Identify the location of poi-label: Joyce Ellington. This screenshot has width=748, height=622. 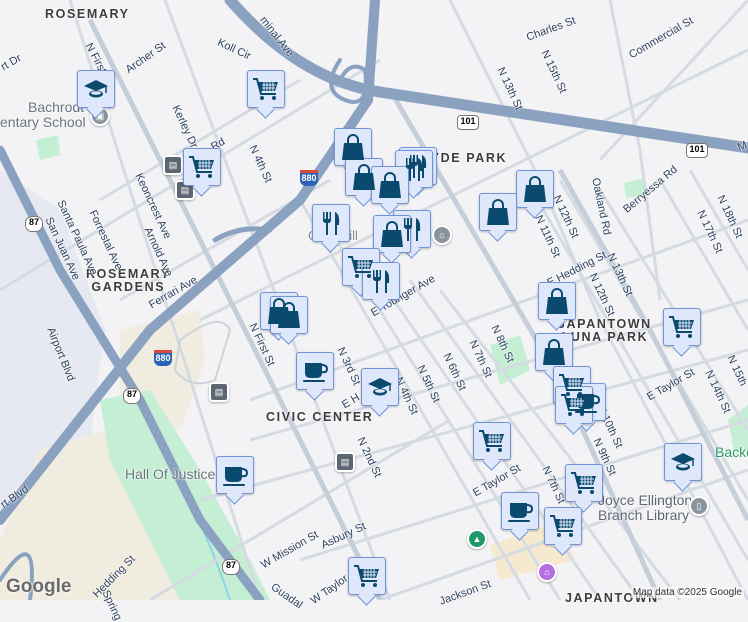
(645, 500).